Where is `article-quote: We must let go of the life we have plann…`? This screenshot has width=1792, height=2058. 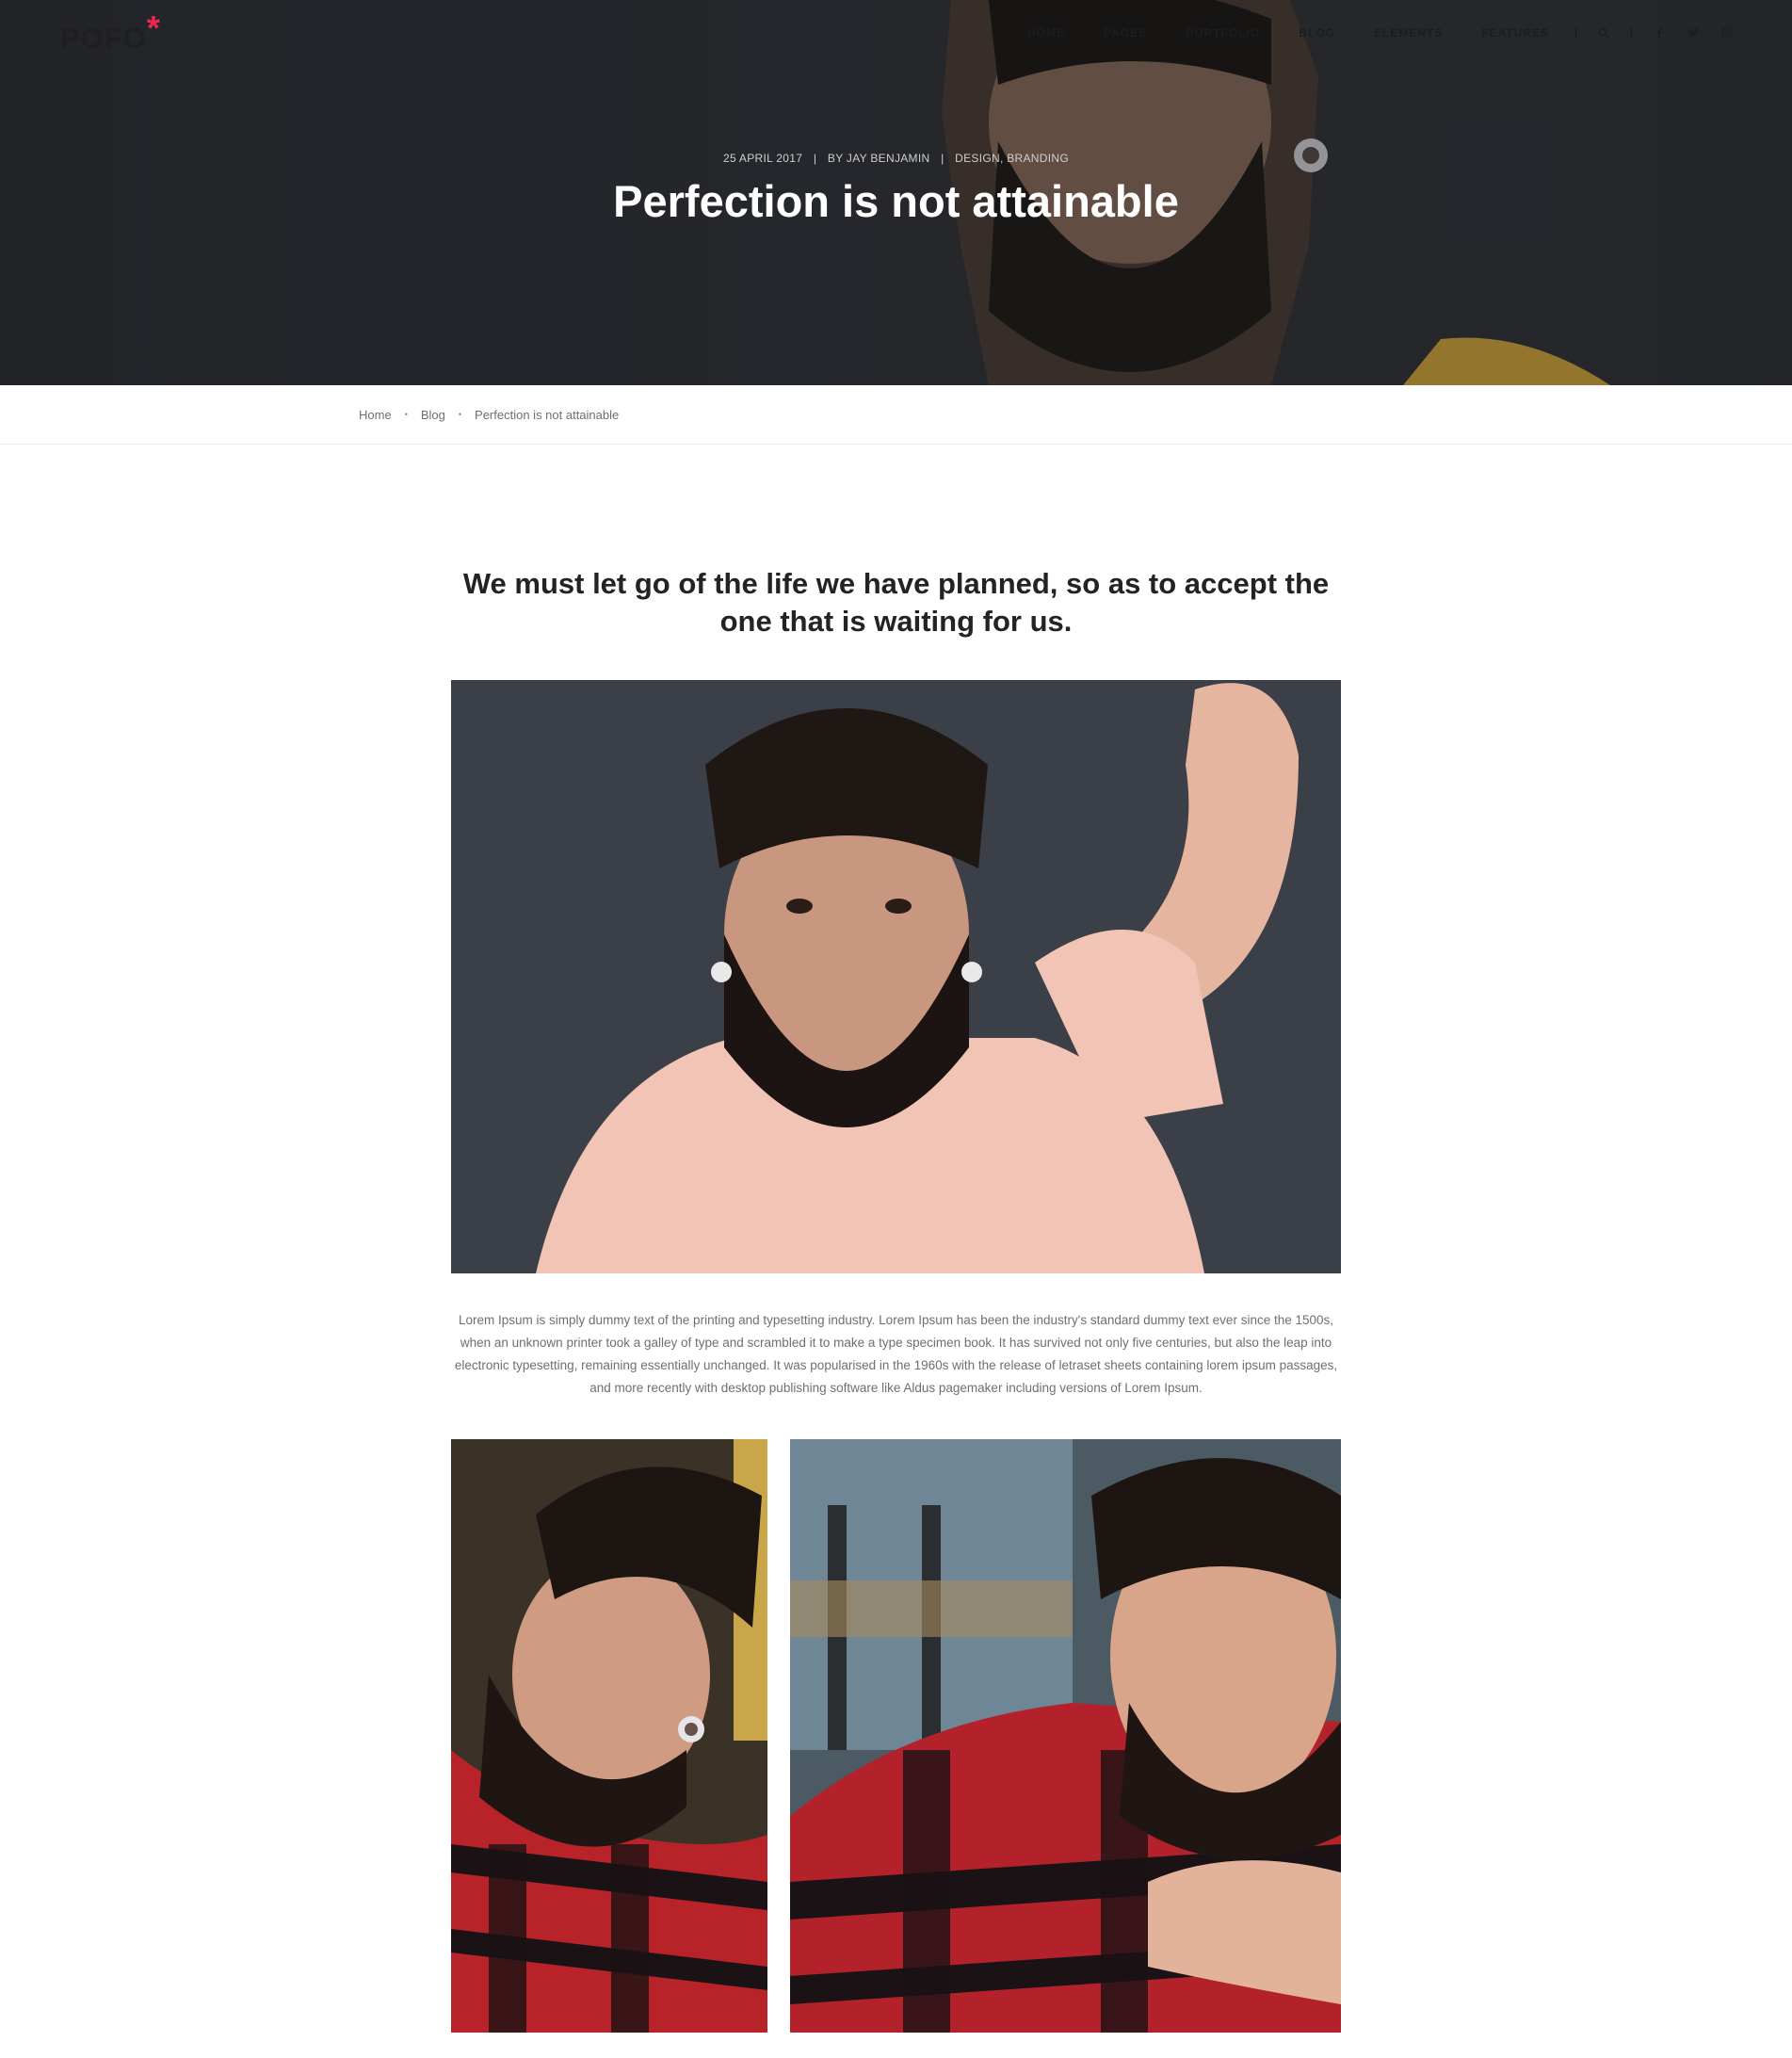 article-quote: We must let go of the life we have plann… is located at coordinates (896, 603).